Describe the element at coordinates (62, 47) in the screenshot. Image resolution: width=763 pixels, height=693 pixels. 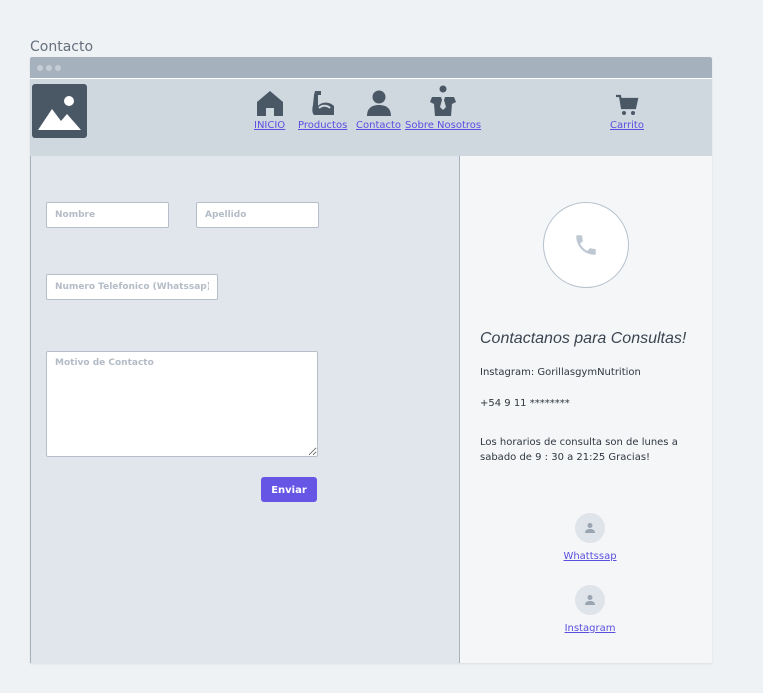
I see `page-title: Contacto` at that location.